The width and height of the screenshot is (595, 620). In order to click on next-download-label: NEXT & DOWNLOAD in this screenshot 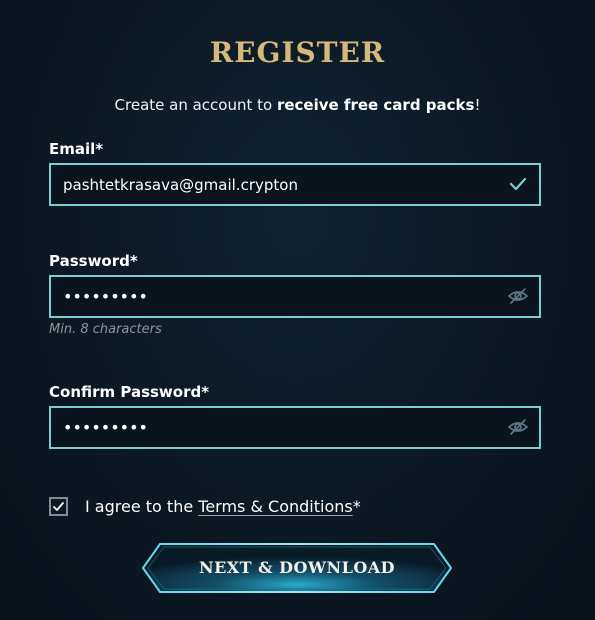, I will do `click(297, 567)`.